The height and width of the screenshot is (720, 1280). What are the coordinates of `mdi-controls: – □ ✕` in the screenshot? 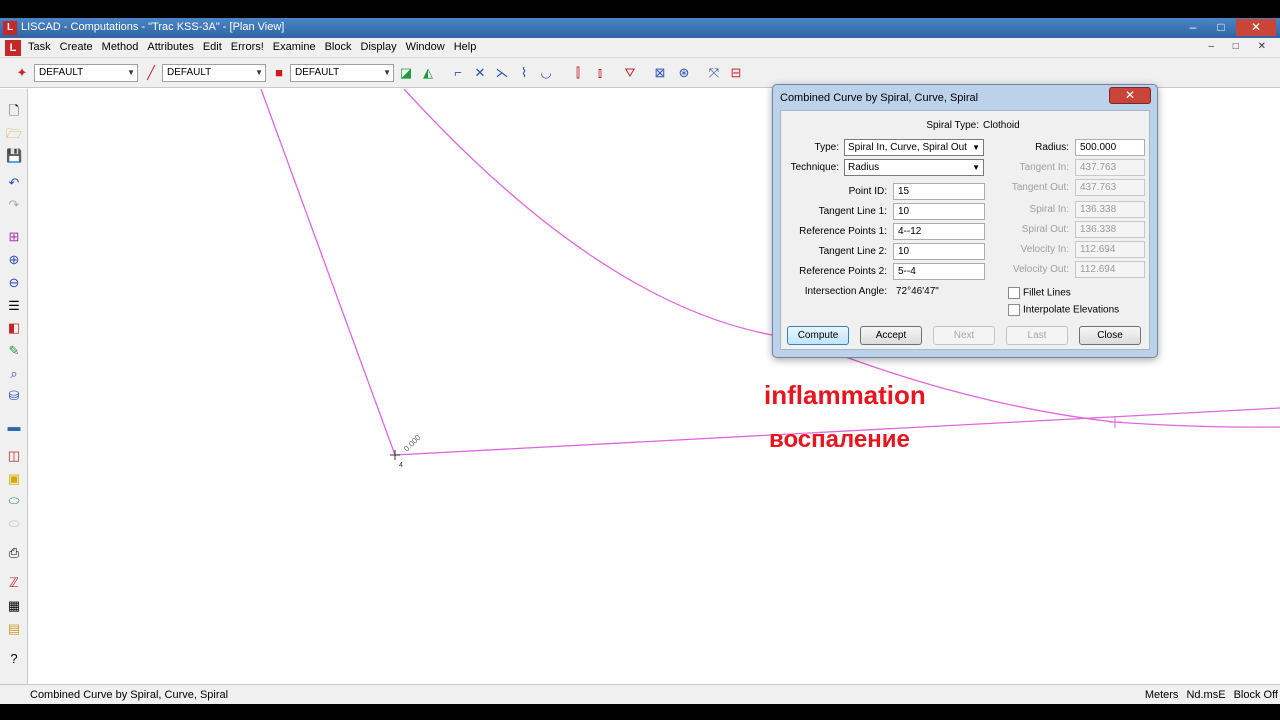 It's located at (1241, 46).